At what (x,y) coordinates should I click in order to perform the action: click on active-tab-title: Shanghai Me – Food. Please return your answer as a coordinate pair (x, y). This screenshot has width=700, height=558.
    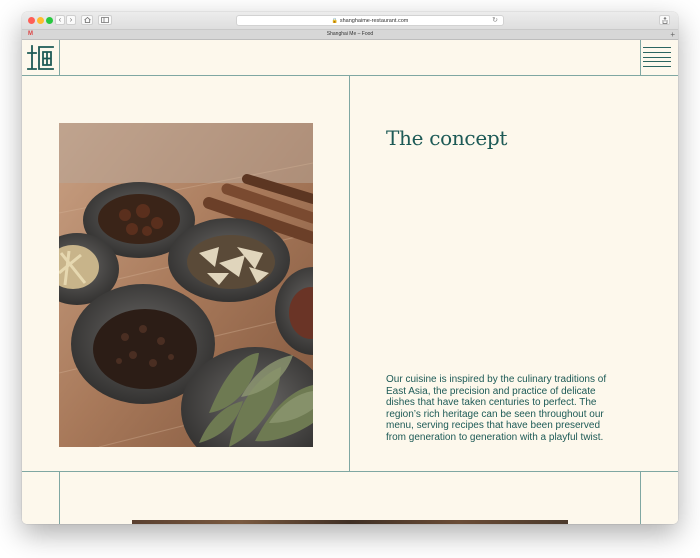
    Looking at the image, I should click on (350, 34).